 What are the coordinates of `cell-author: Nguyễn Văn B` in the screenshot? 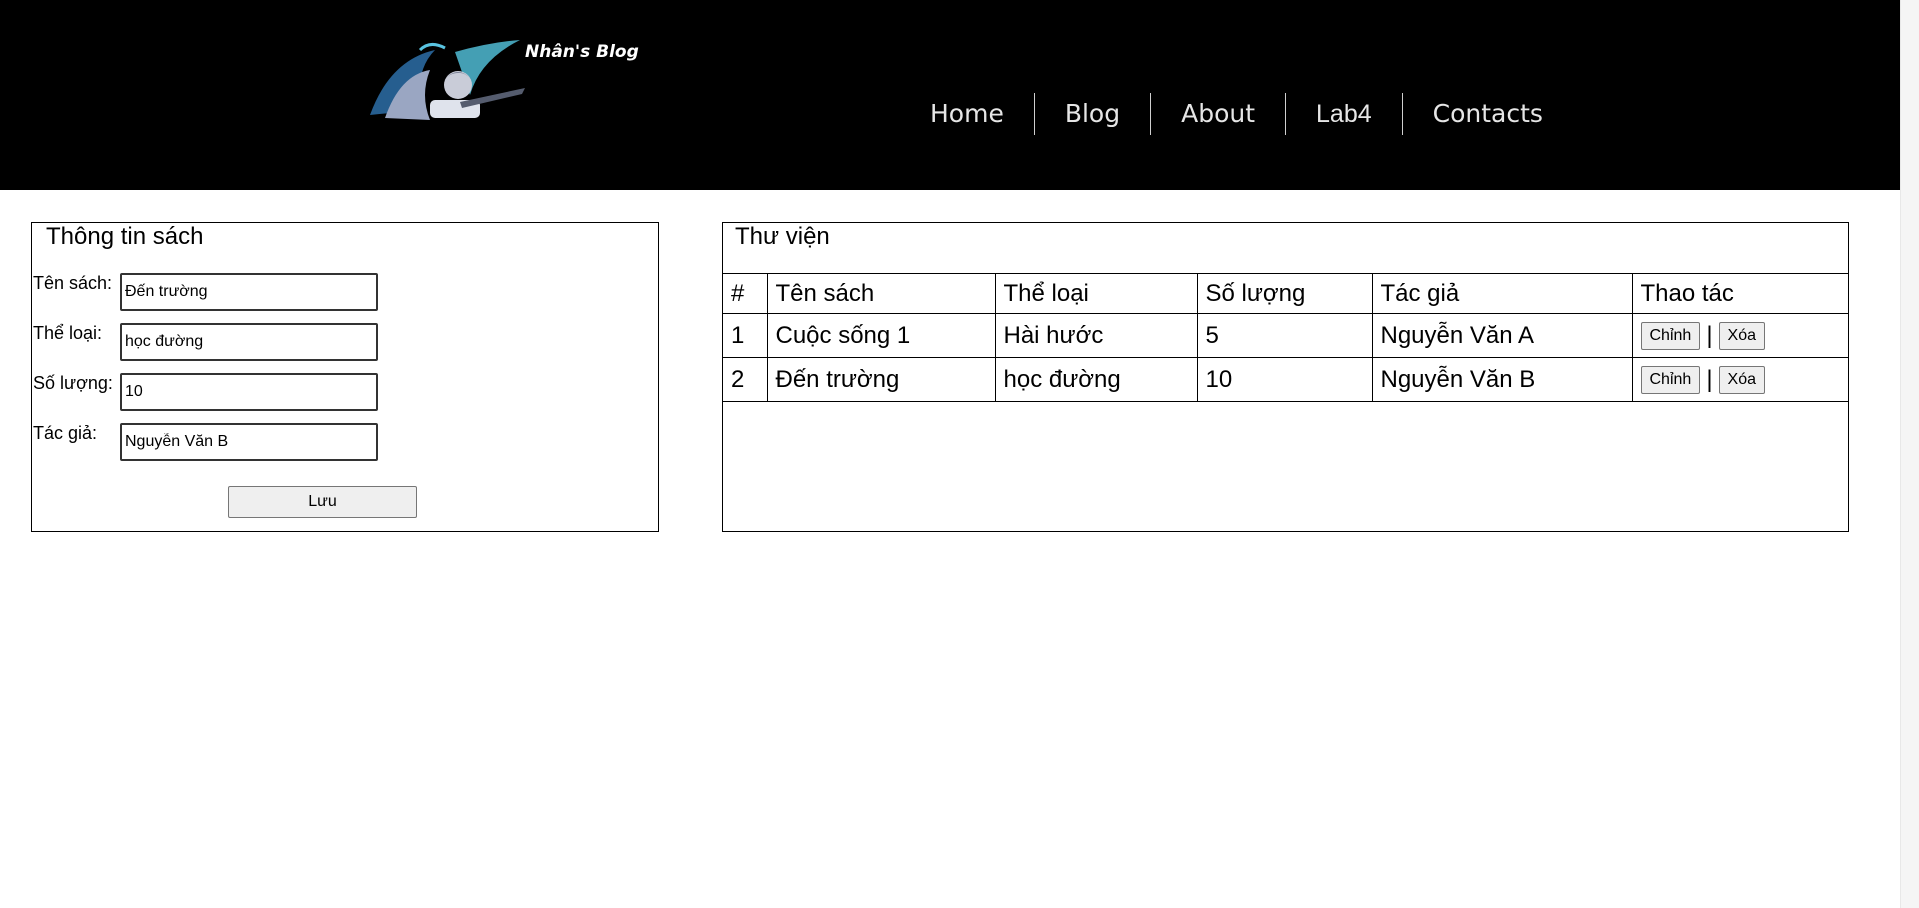 It's located at (1502, 379).